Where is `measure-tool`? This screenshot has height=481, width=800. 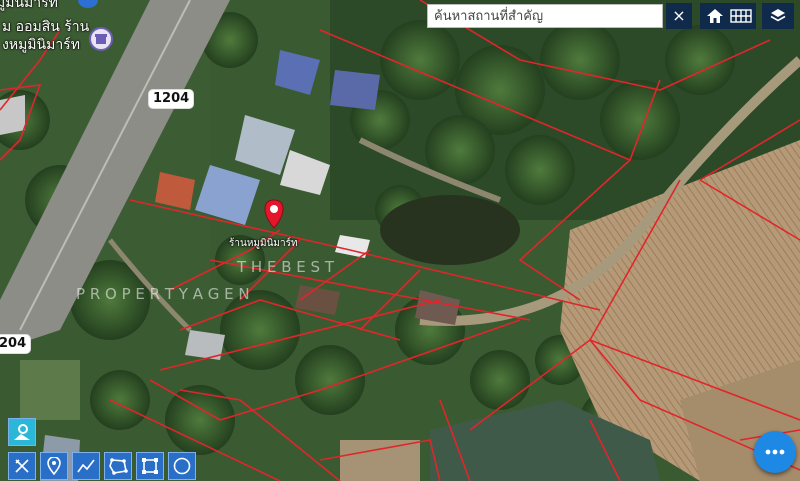 measure-tool is located at coordinates (22, 466).